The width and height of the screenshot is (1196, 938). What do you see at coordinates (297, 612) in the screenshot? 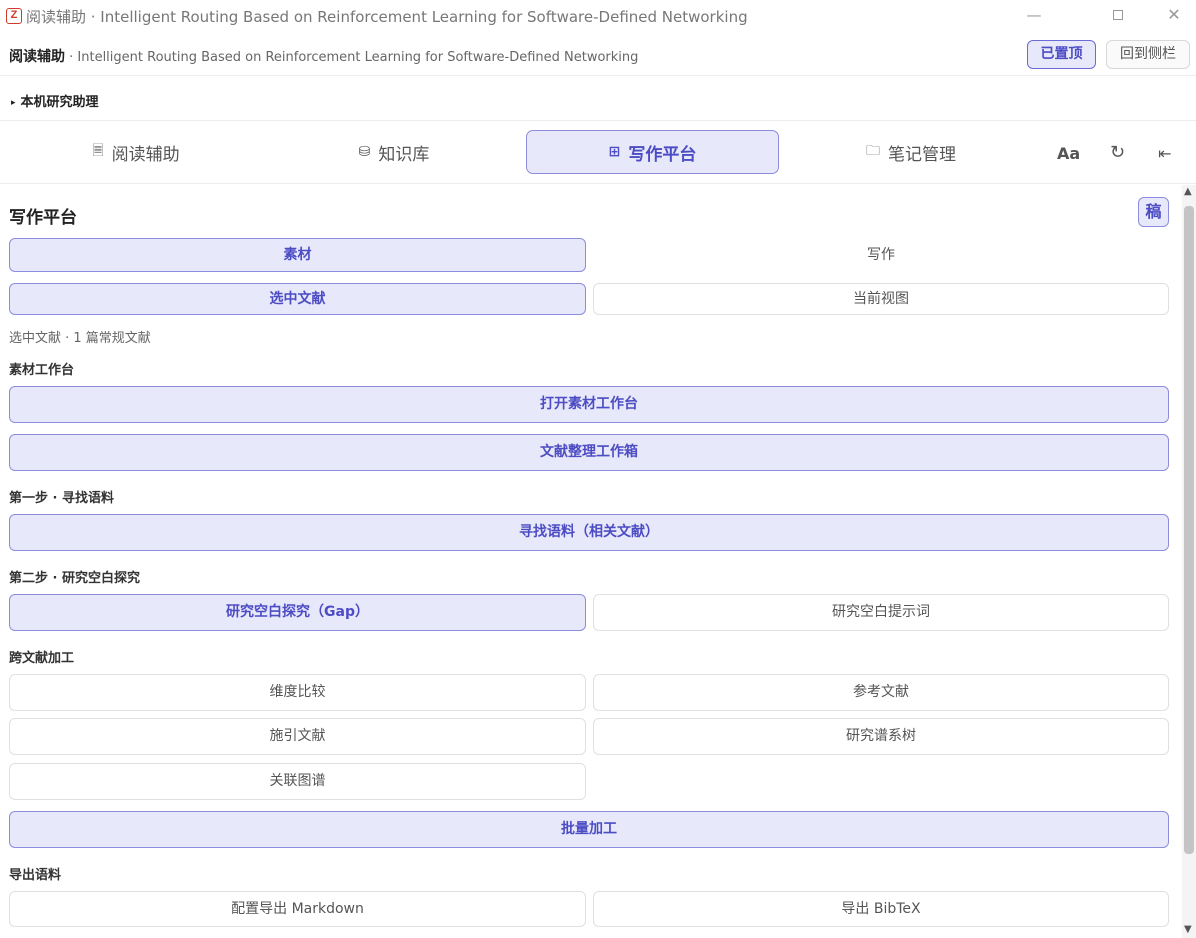
I see `gap-explore-button: 研究空白探究（Gap）` at bounding box center [297, 612].